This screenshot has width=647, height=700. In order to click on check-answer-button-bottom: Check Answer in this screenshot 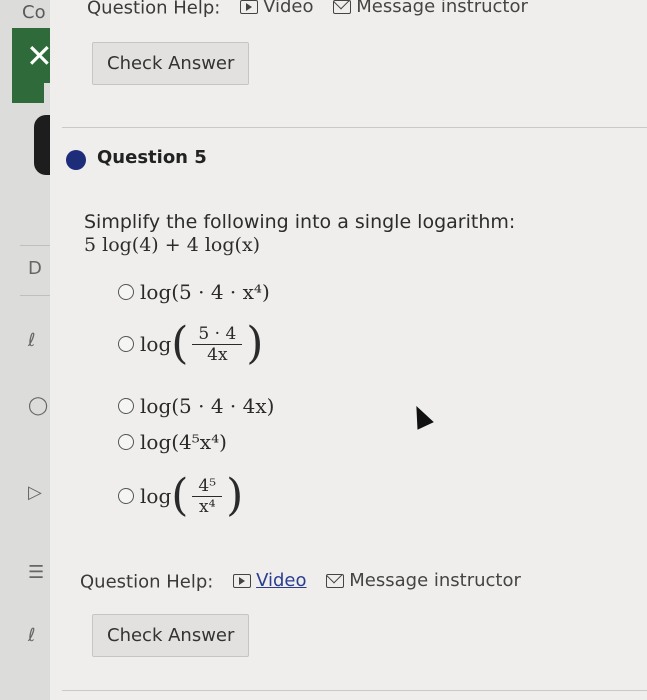, I will do `click(171, 635)`.